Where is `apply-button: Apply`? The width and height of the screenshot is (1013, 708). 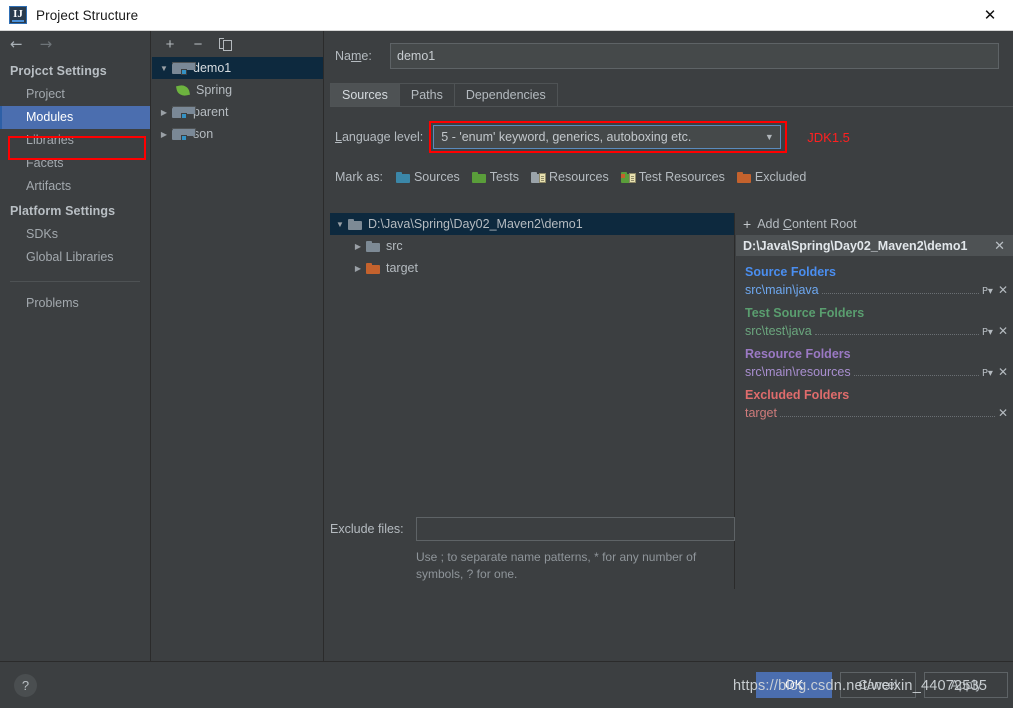
apply-button: Apply is located at coordinates (966, 685).